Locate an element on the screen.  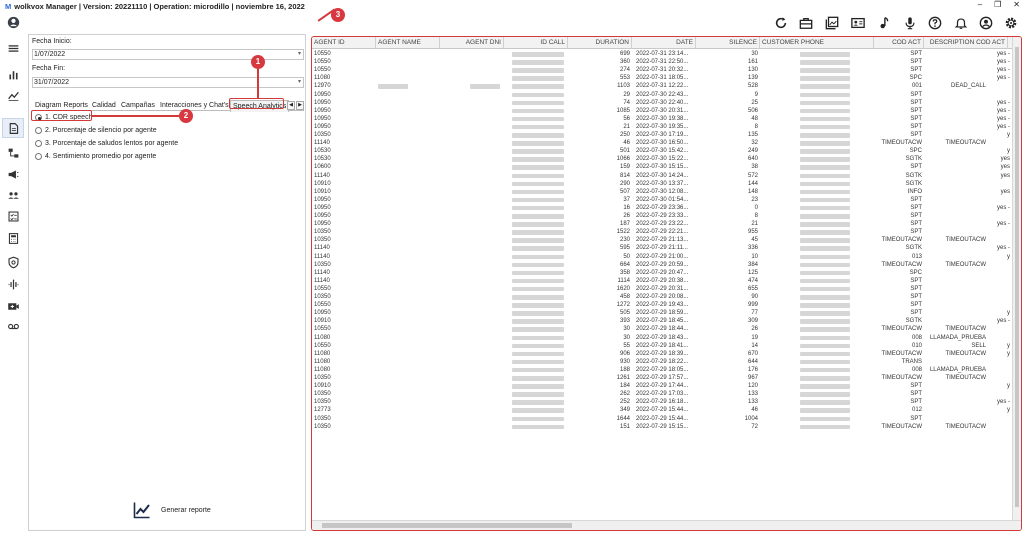
column-header: CUSTOMER PHONE is located at coordinates (817, 43).